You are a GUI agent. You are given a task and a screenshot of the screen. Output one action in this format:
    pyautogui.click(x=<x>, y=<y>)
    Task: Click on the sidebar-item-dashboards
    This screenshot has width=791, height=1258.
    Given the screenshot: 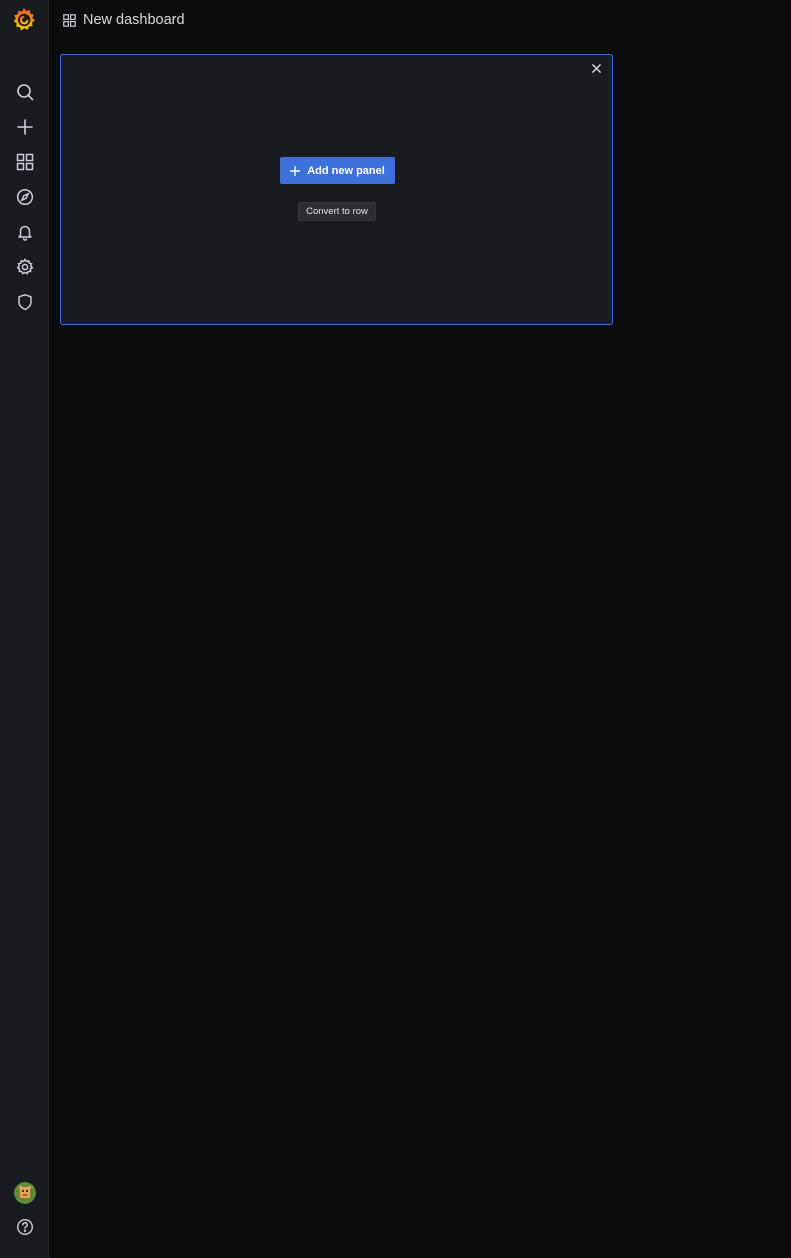 What is the action you would take?
    pyautogui.click(x=25, y=162)
    